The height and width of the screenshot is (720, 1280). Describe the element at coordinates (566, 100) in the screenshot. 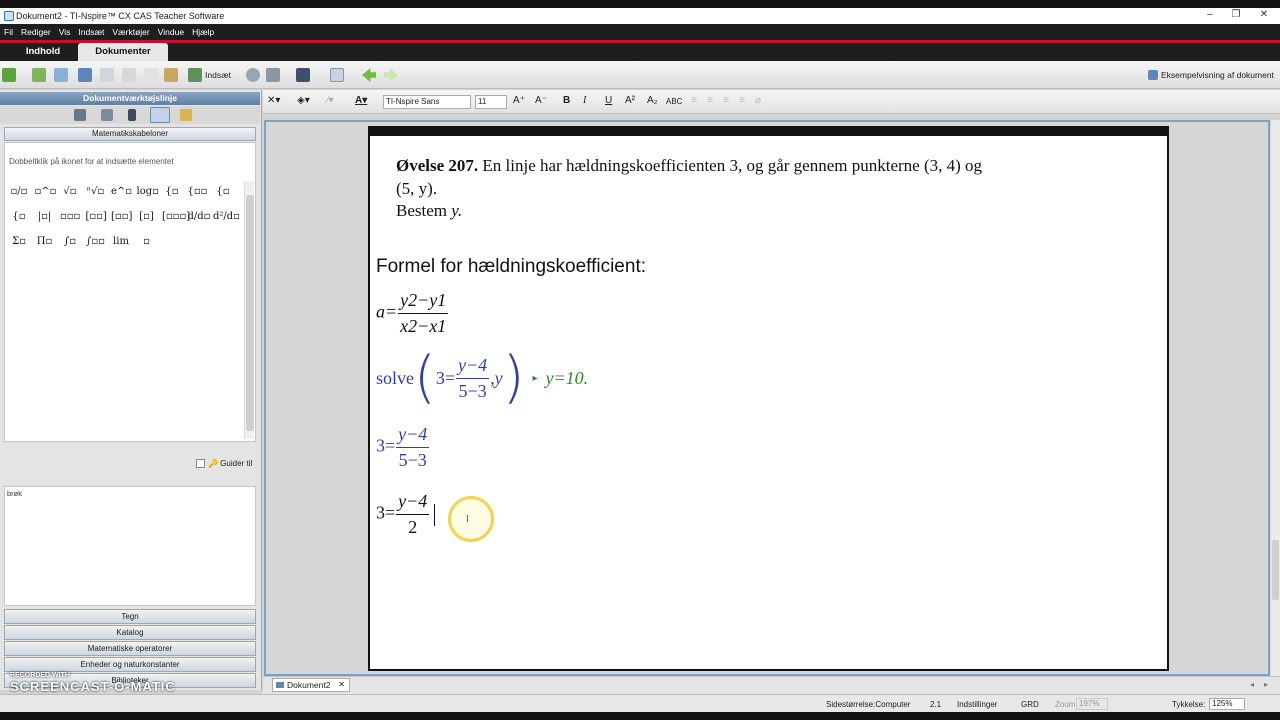

I see `bold-button: B` at that location.